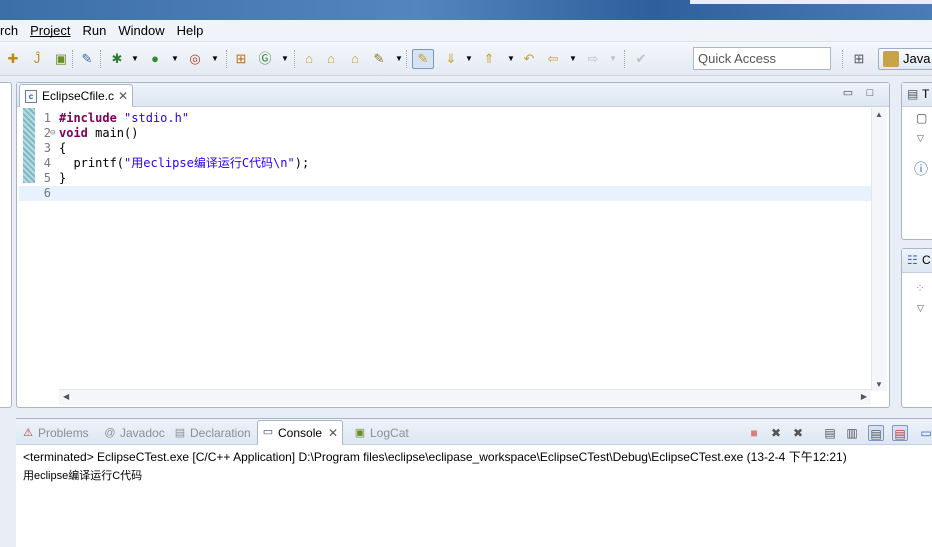 This screenshot has height=547, width=932. What do you see at coordinates (142, 433) in the screenshot?
I see `tab-javadoc-label: Javadoc` at bounding box center [142, 433].